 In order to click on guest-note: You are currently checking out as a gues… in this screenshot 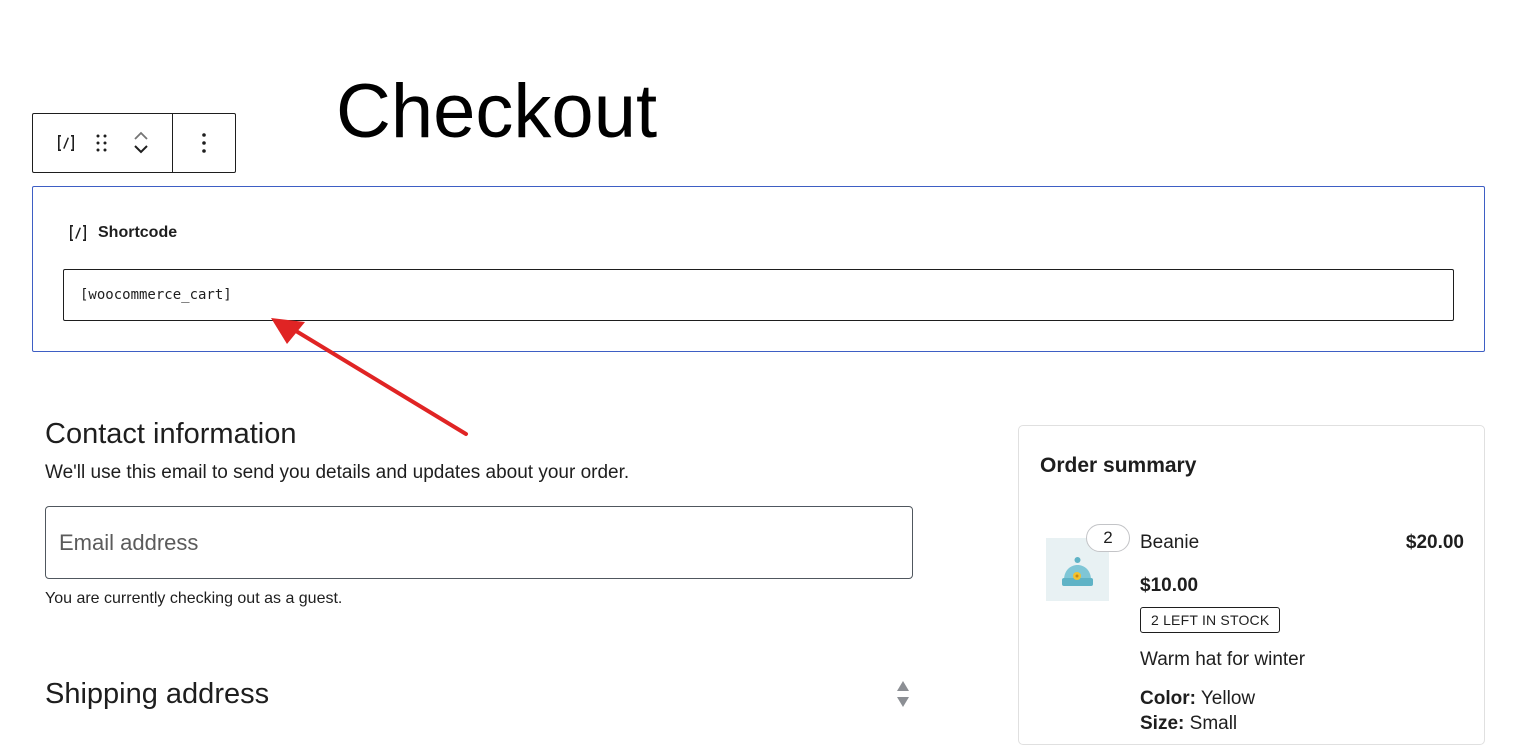, I will do `click(194, 598)`.